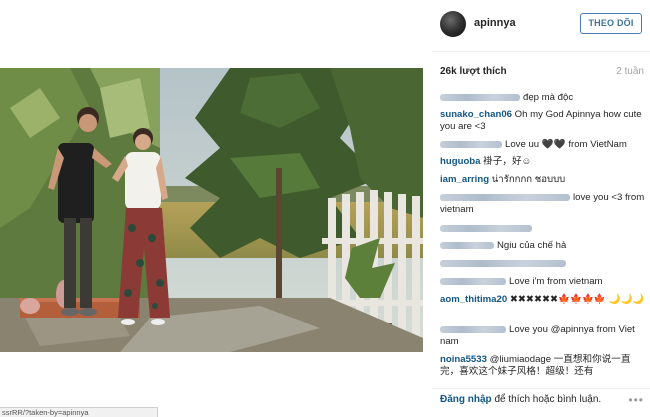  Describe the element at coordinates (636, 400) in the screenshot. I see `more-options-icon: •••` at that location.